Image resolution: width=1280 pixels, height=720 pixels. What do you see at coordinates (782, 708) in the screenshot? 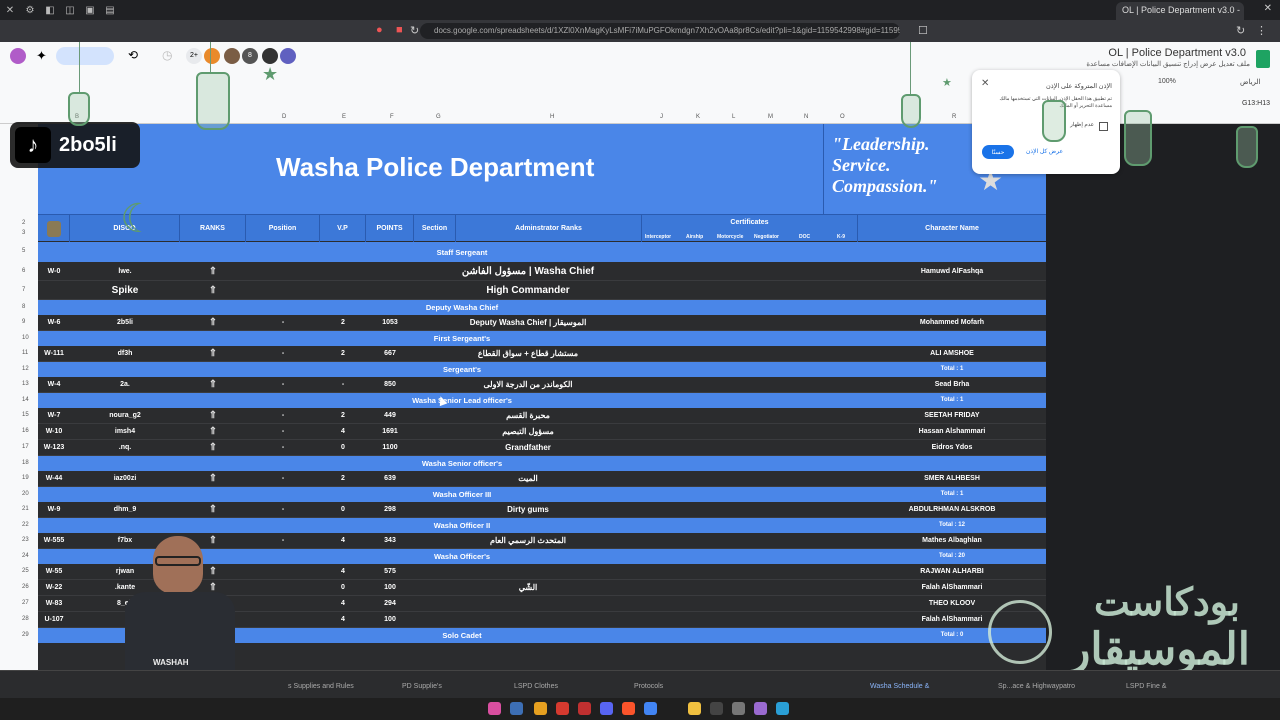
I see `windows-icon` at bounding box center [782, 708].